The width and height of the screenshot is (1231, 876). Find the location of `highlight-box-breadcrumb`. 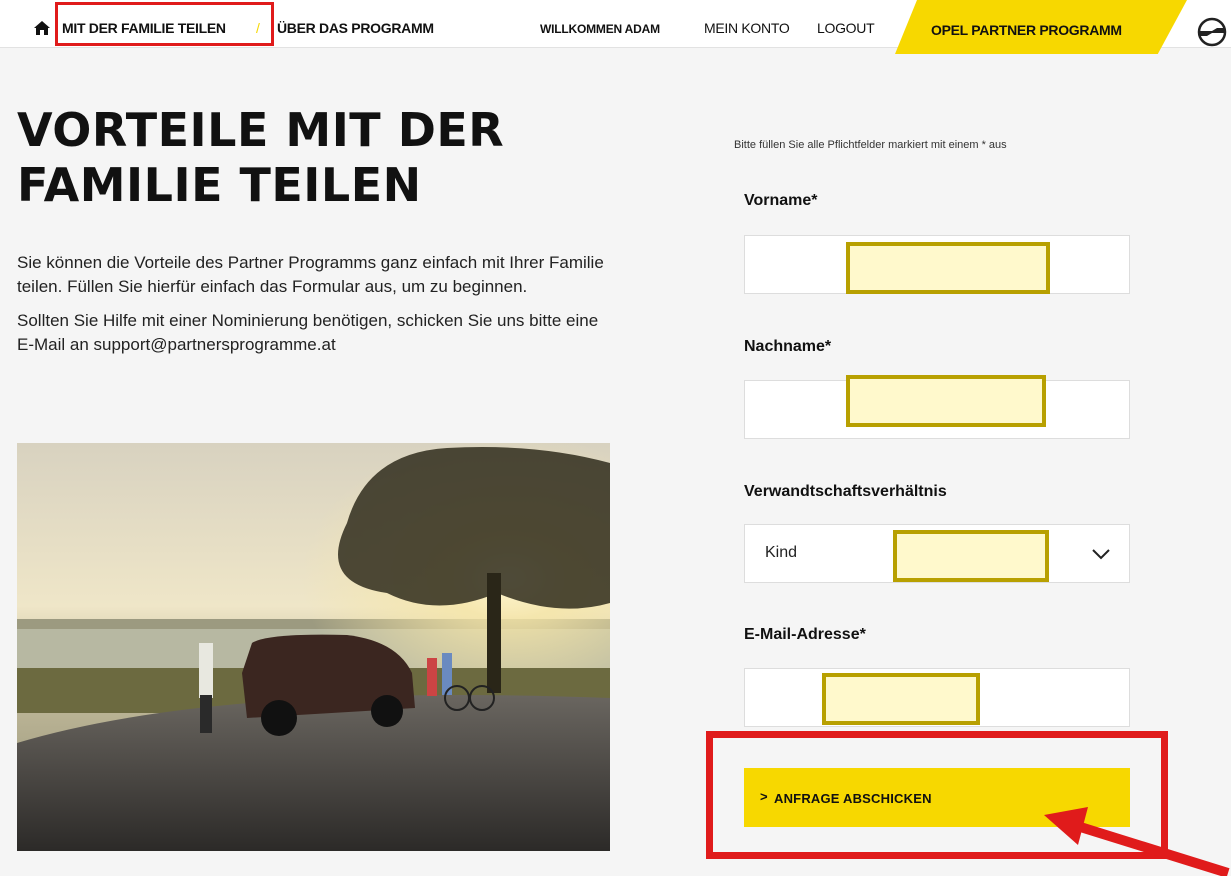

highlight-box-breadcrumb is located at coordinates (164, 24).